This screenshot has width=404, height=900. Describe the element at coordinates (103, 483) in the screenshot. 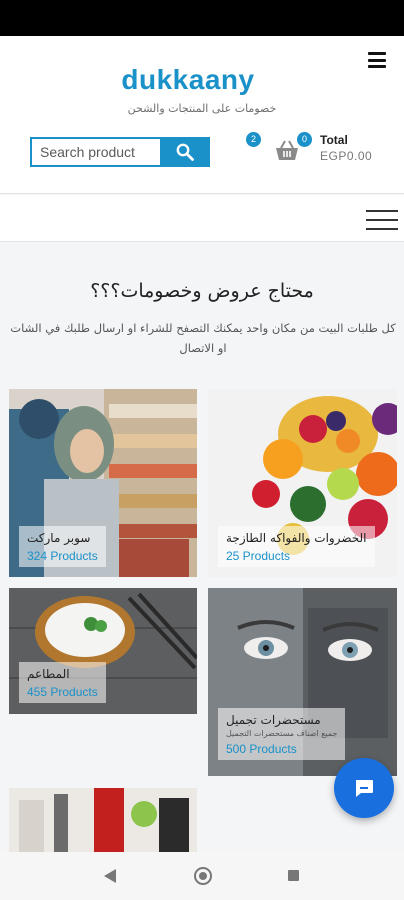

I see `category-card-supermarket: سوبر ماركت 324 Products` at that location.